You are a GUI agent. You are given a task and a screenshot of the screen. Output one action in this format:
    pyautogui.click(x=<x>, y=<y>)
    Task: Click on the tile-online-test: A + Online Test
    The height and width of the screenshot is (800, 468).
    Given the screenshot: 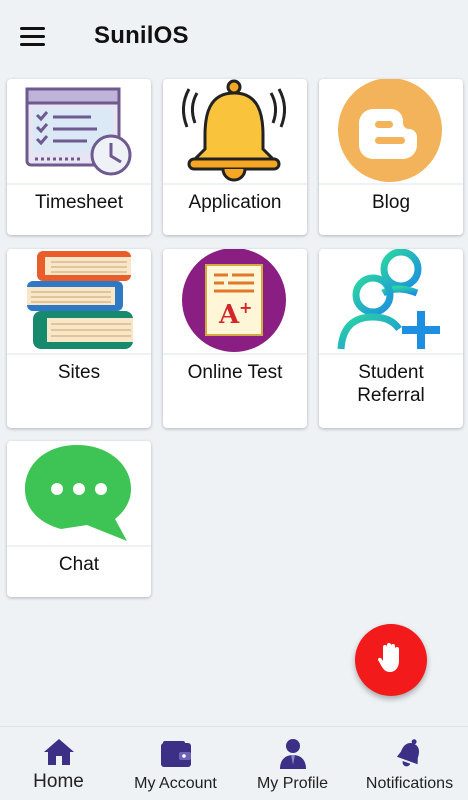 What is the action you would take?
    pyautogui.click(x=235, y=338)
    